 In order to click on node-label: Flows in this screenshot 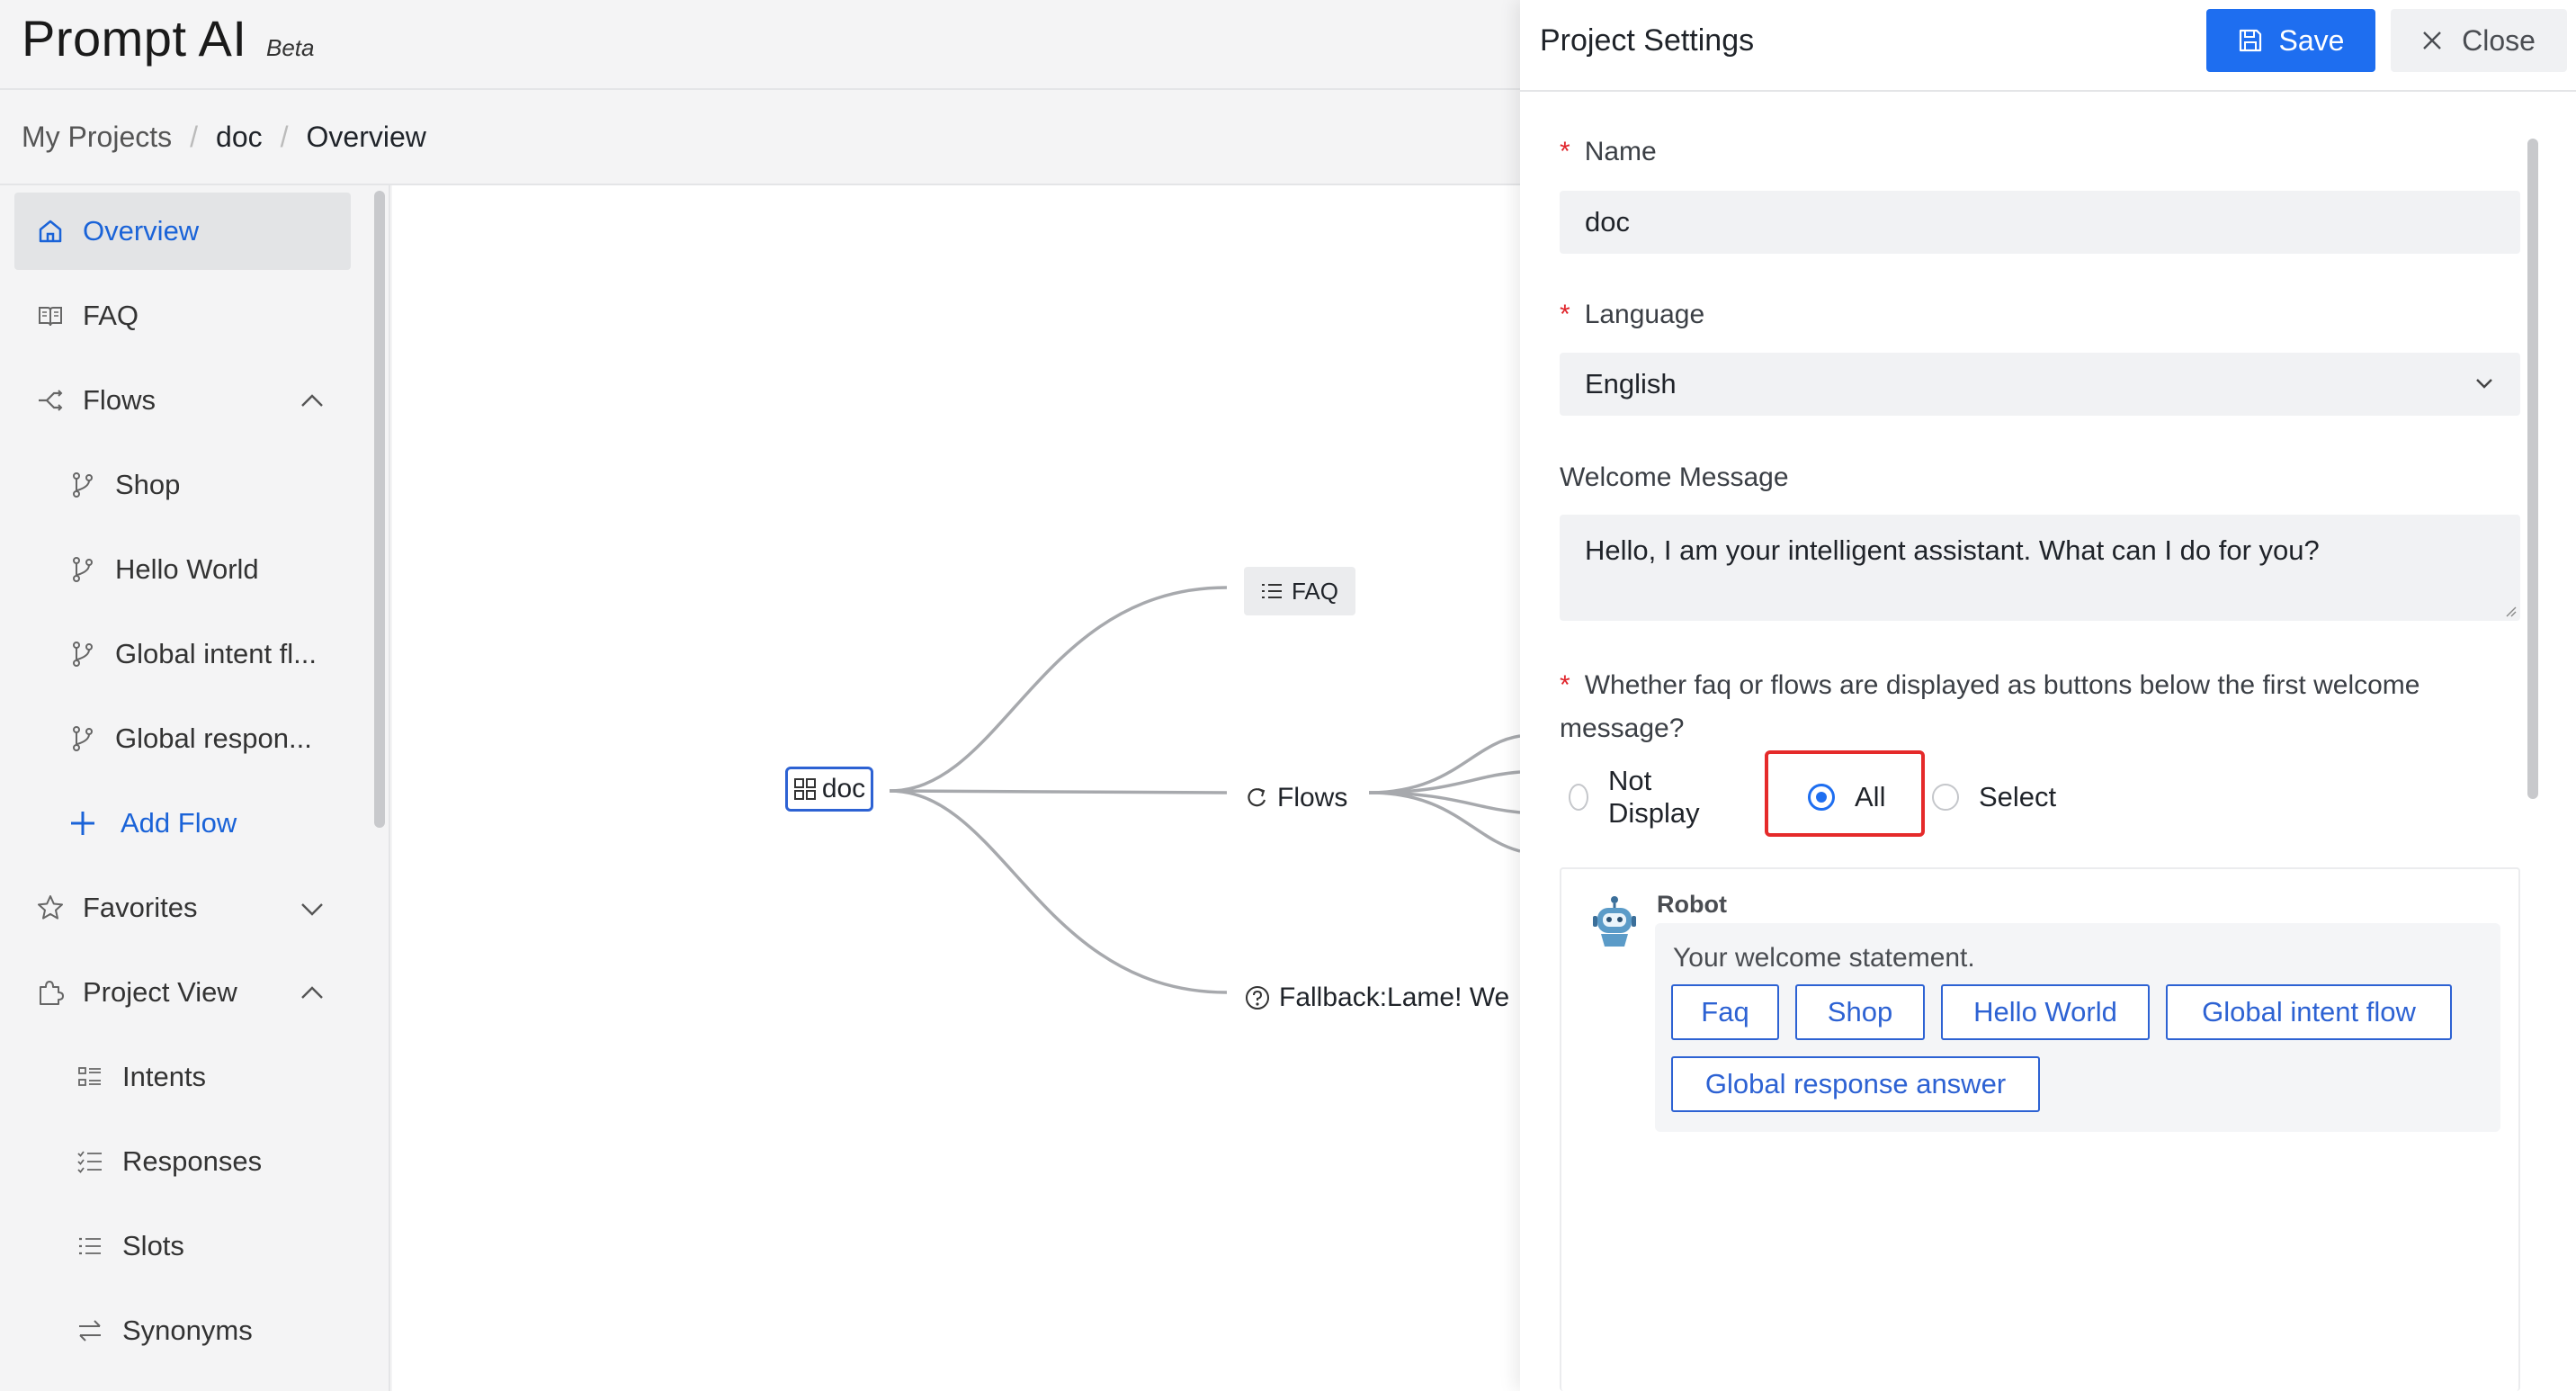, I will do `click(1312, 798)`.